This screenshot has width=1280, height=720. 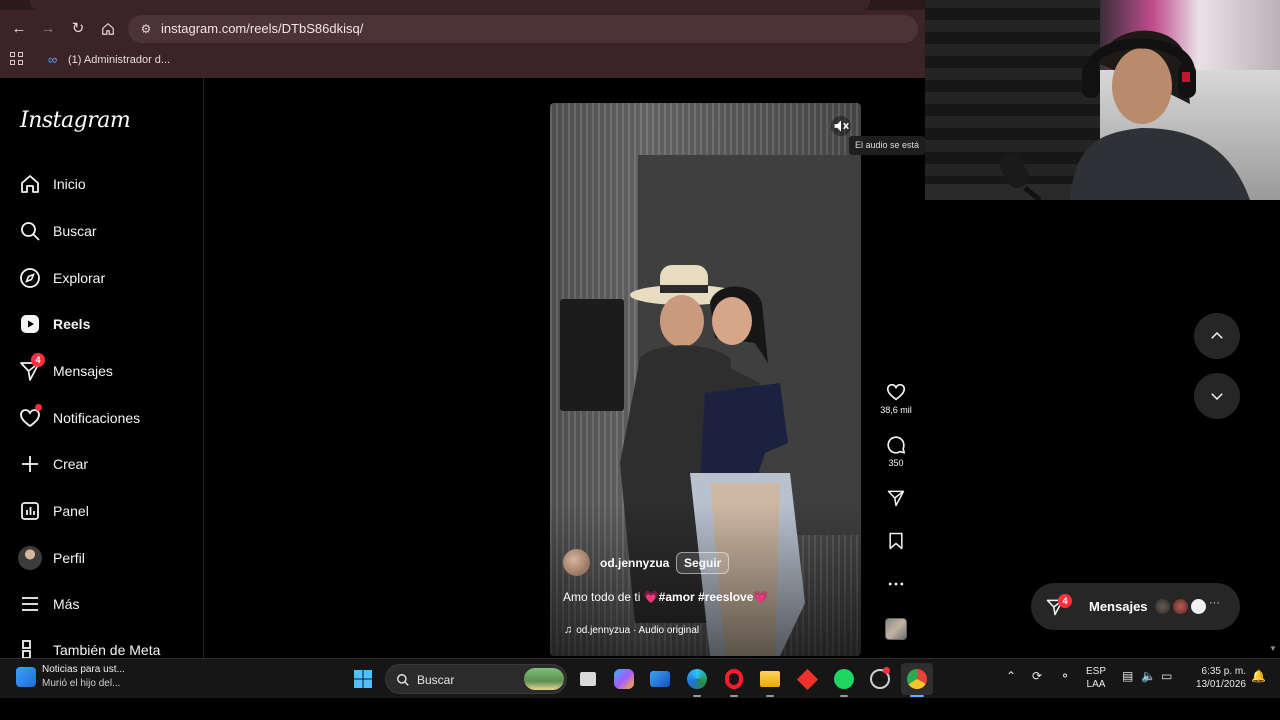 I want to click on spotify-icon, so click(x=844, y=679).